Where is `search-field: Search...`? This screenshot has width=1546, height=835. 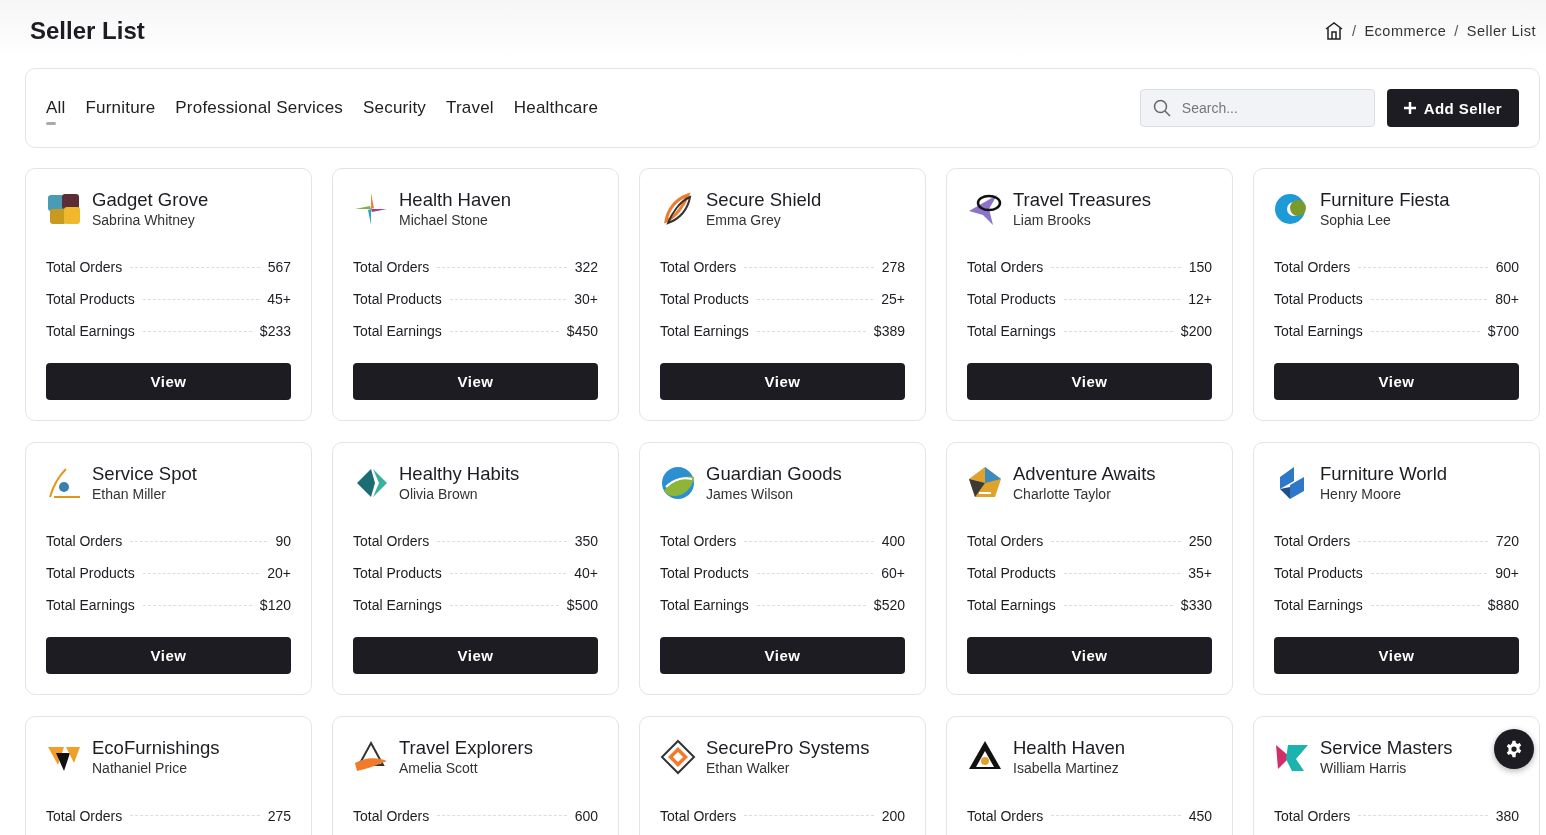
search-field: Search... is located at coordinates (1257, 108).